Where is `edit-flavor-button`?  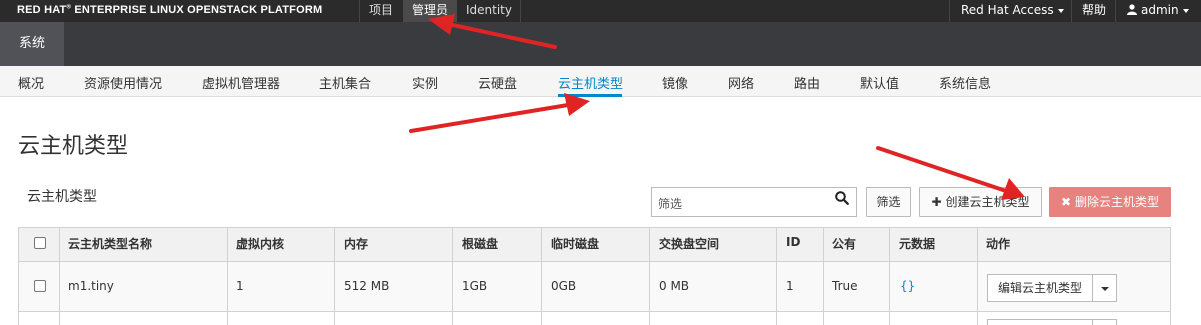
edit-flavor-button is located at coordinates (1040, 322).